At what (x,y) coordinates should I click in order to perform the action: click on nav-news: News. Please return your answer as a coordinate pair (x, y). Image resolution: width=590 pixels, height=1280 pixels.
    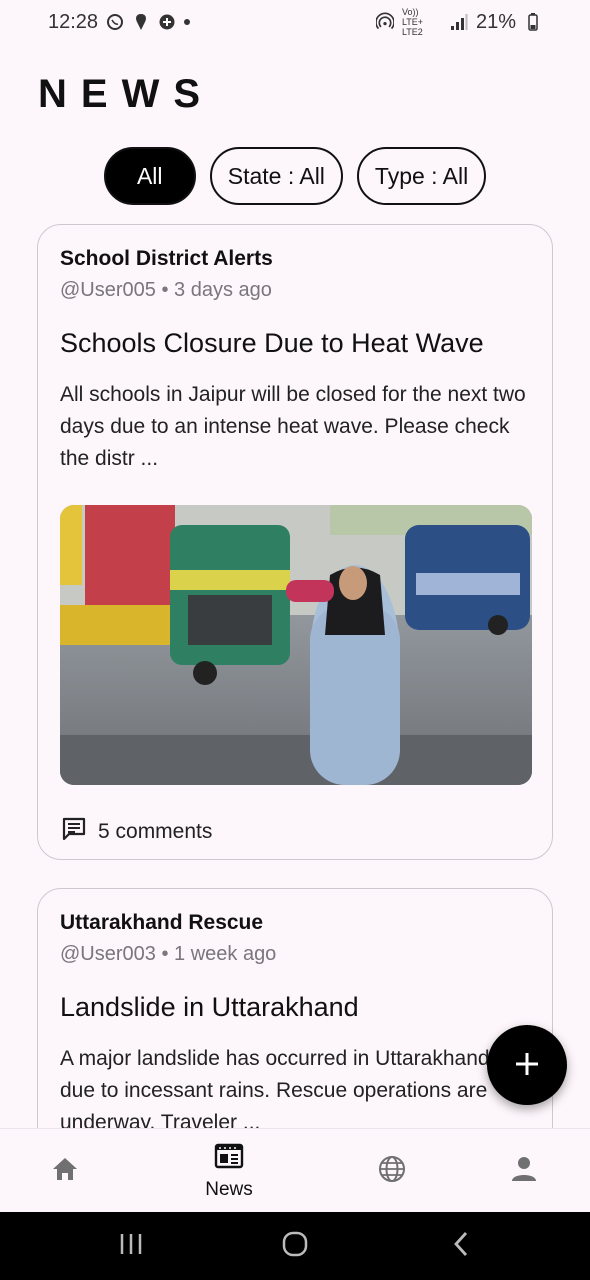
    Looking at the image, I should click on (229, 1171).